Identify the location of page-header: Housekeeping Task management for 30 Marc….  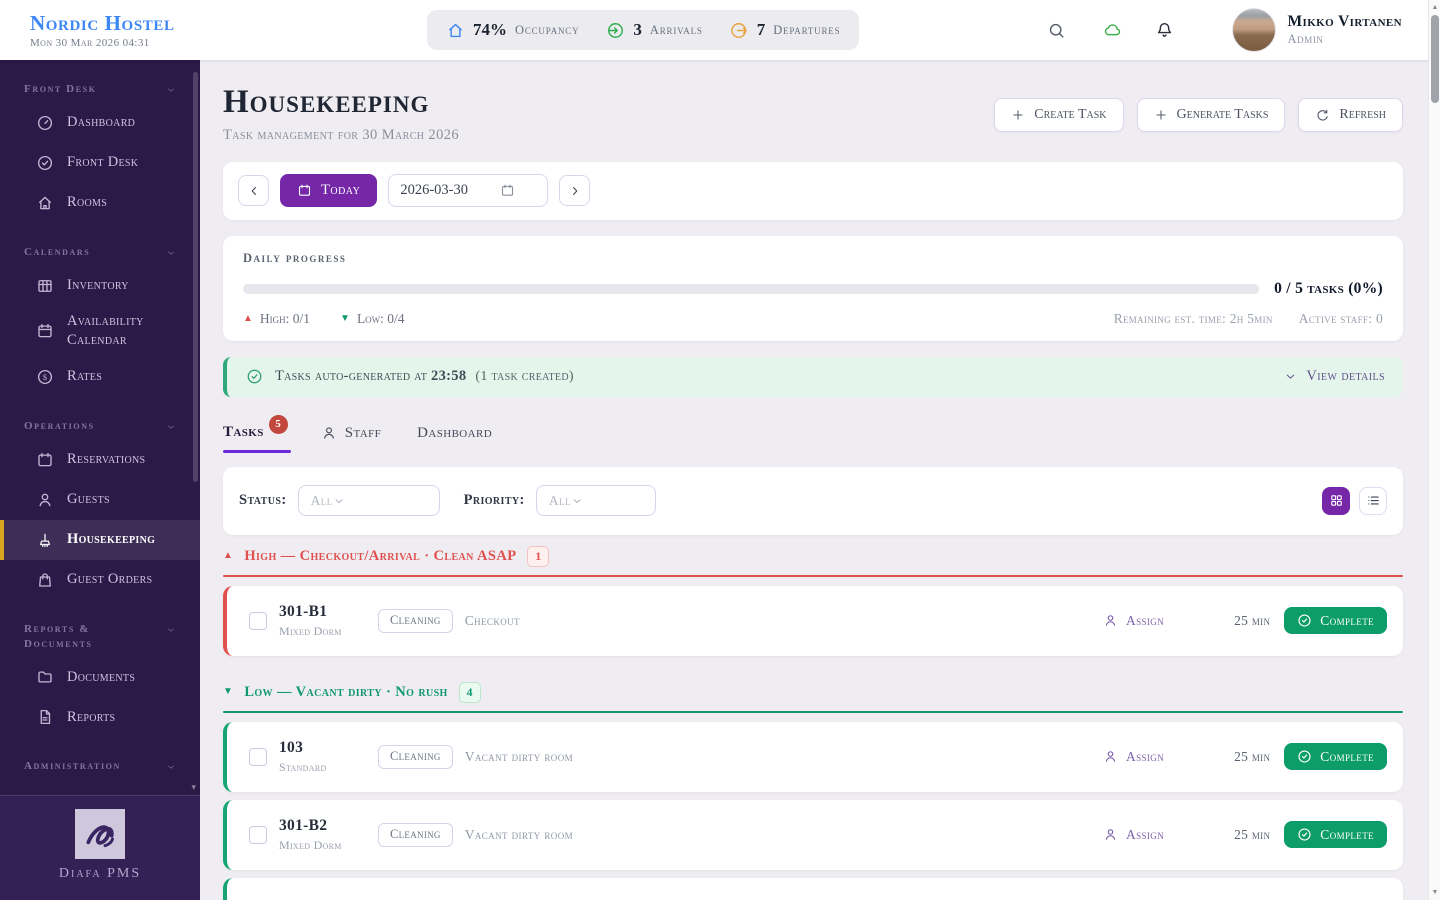
(813, 114).